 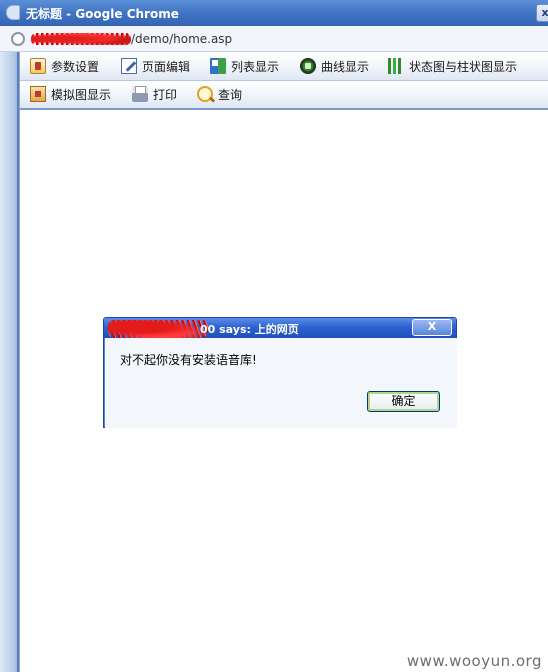 What do you see at coordinates (165, 95) in the screenshot?
I see `toolbar-item-label: 打印` at bounding box center [165, 95].